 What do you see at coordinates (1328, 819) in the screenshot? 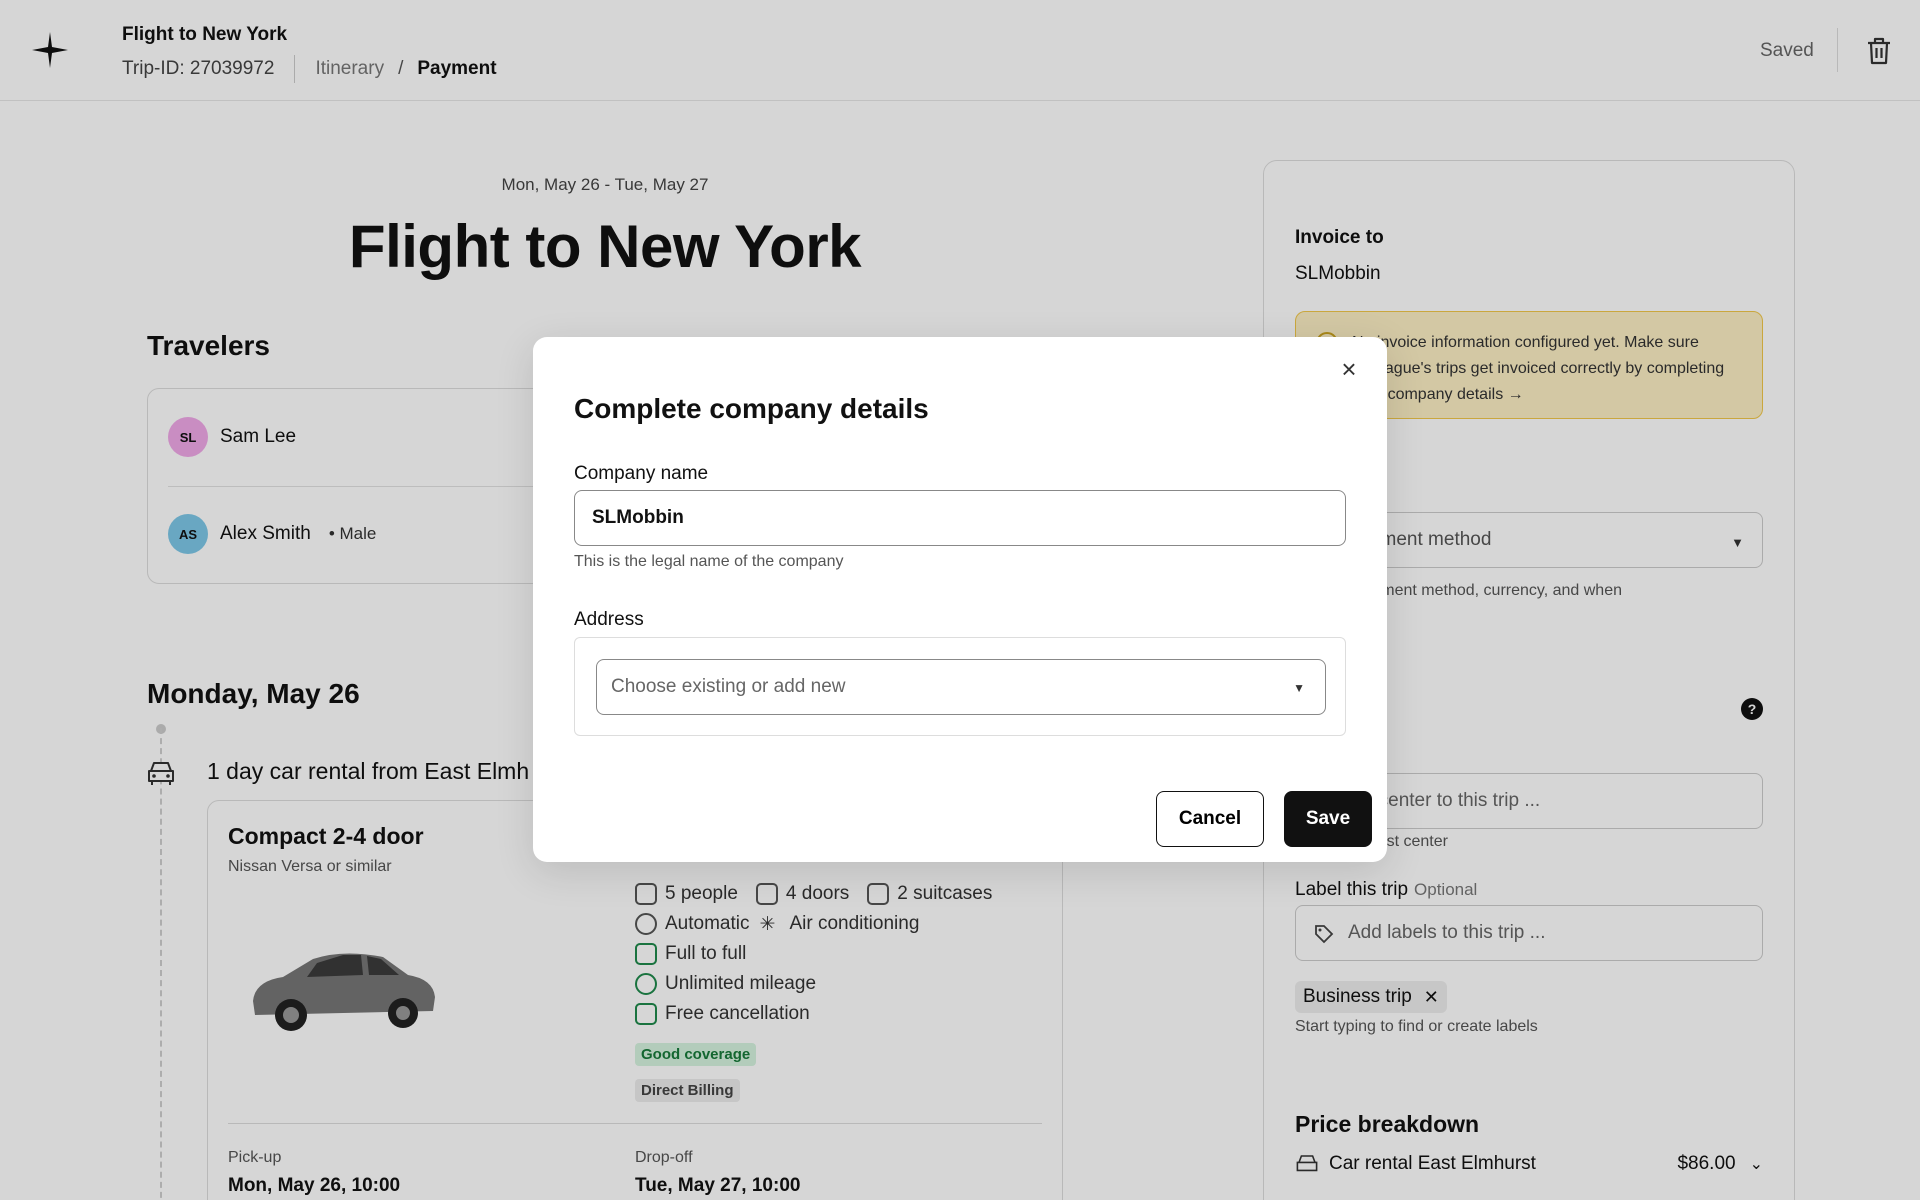
I see `save-button: Save` at bounding box center [1328, 819].